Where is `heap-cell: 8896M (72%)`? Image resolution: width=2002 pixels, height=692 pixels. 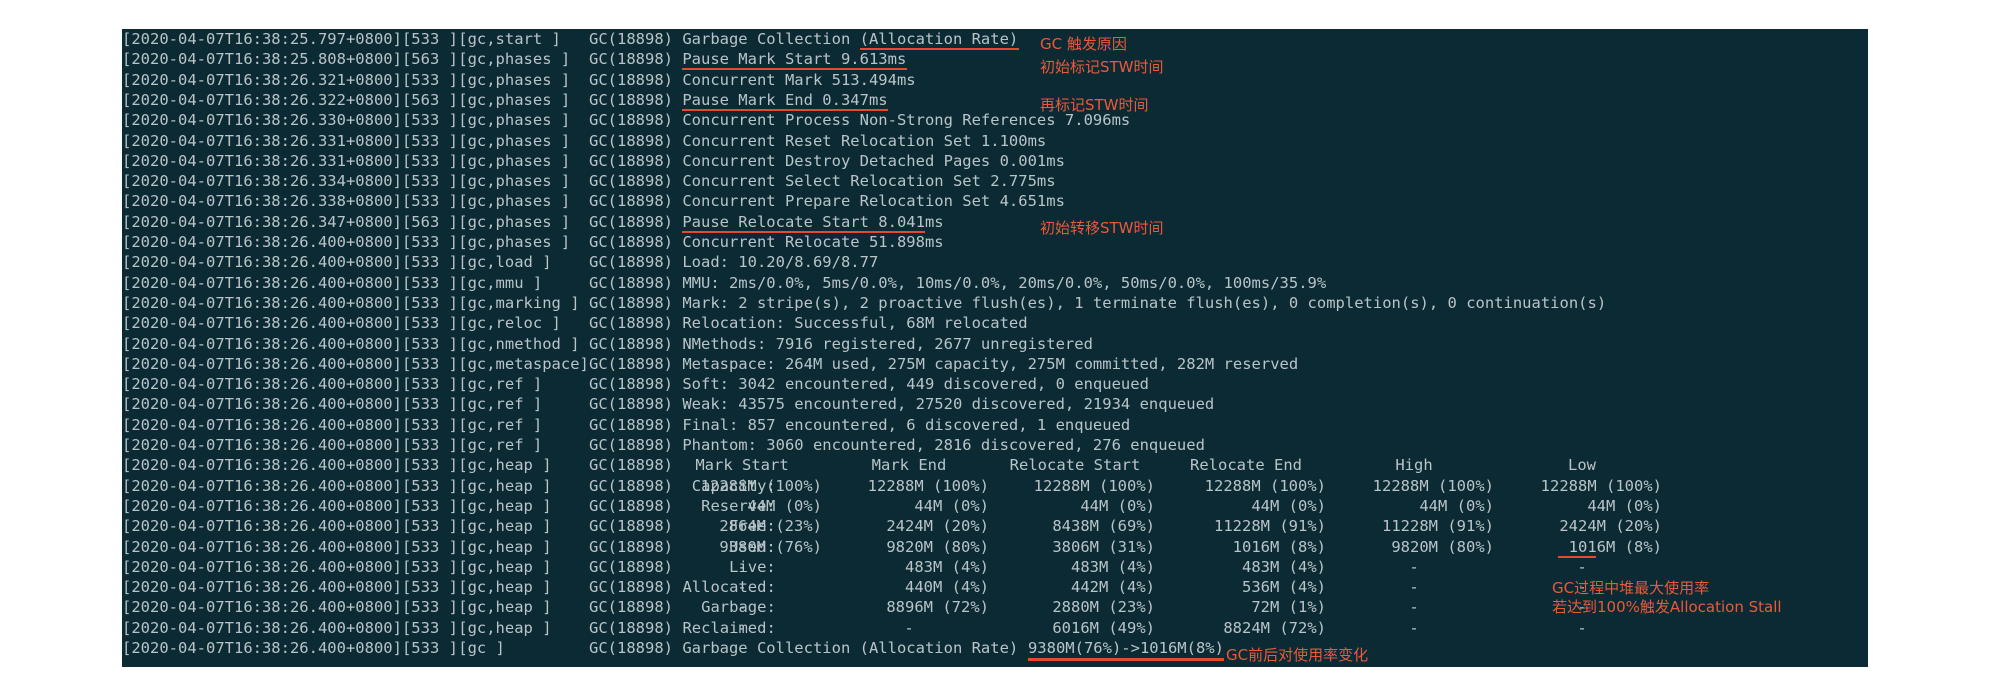 heap-cell: 8896M (72%) is located at coordinates (937, 607).